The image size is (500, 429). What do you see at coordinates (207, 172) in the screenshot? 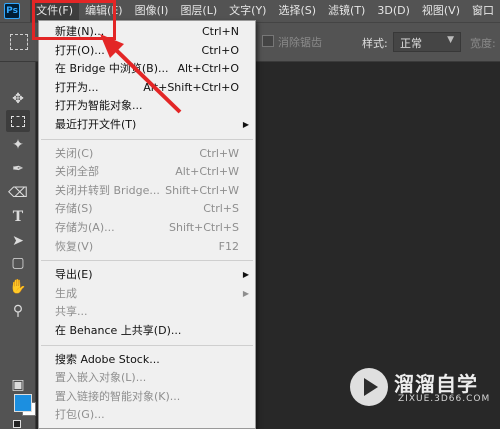
I see `menu-item-shortcut: Alt+Ctrl+W` at bounding box center [207, 172].